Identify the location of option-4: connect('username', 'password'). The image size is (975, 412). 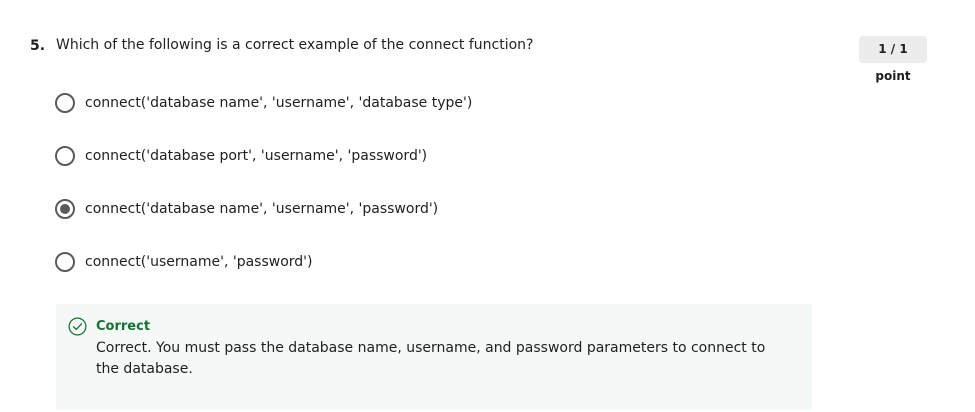
(184, 262).